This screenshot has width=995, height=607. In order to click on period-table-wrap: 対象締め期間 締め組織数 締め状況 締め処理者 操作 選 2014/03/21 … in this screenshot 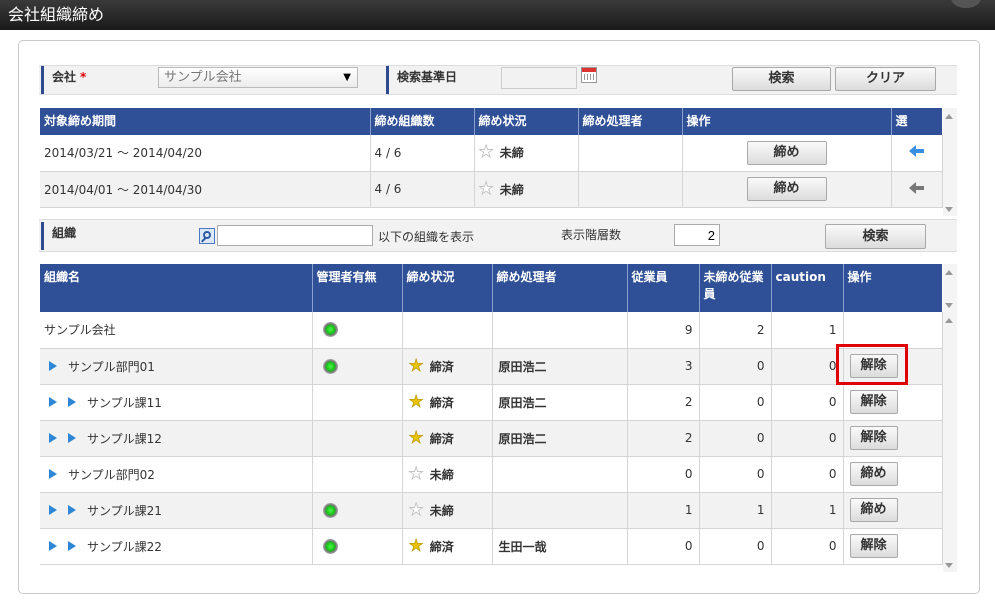, I will do `click(491, 158)`.